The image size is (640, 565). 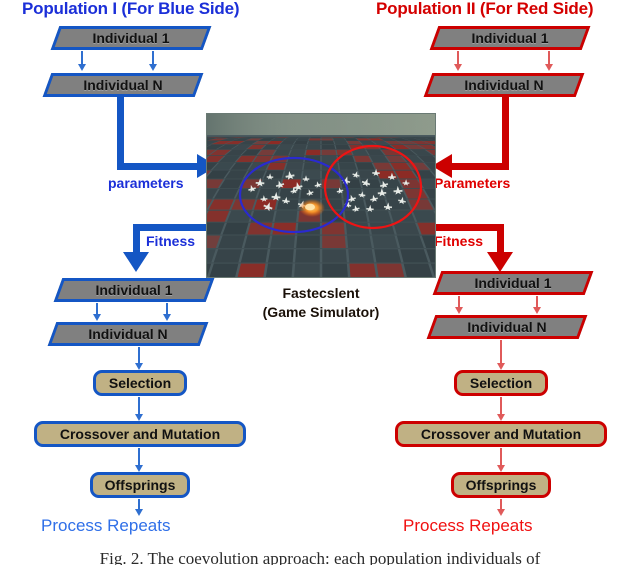 I want to click on simulator-subtitle: (Game Simulator), so click(x=321, y=312).